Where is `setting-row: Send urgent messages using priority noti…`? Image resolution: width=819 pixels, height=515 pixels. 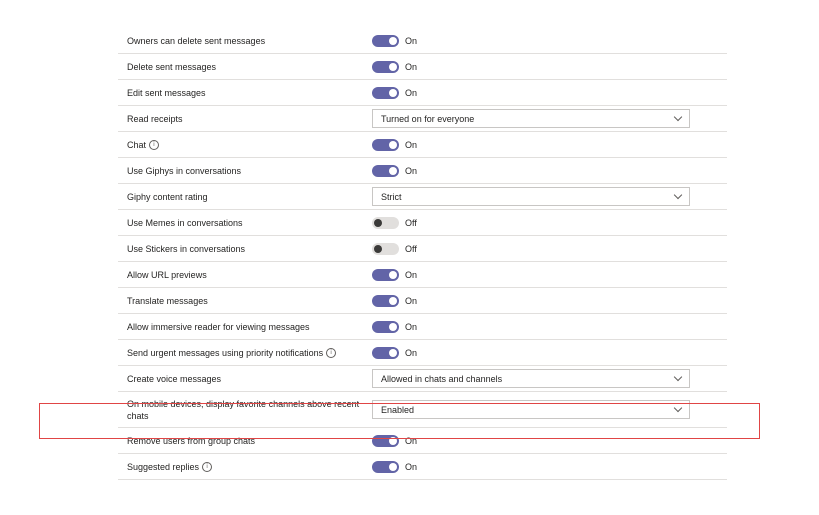
setting-row: Send urgent messages using priority noti… is located at coordinates (422, 353).